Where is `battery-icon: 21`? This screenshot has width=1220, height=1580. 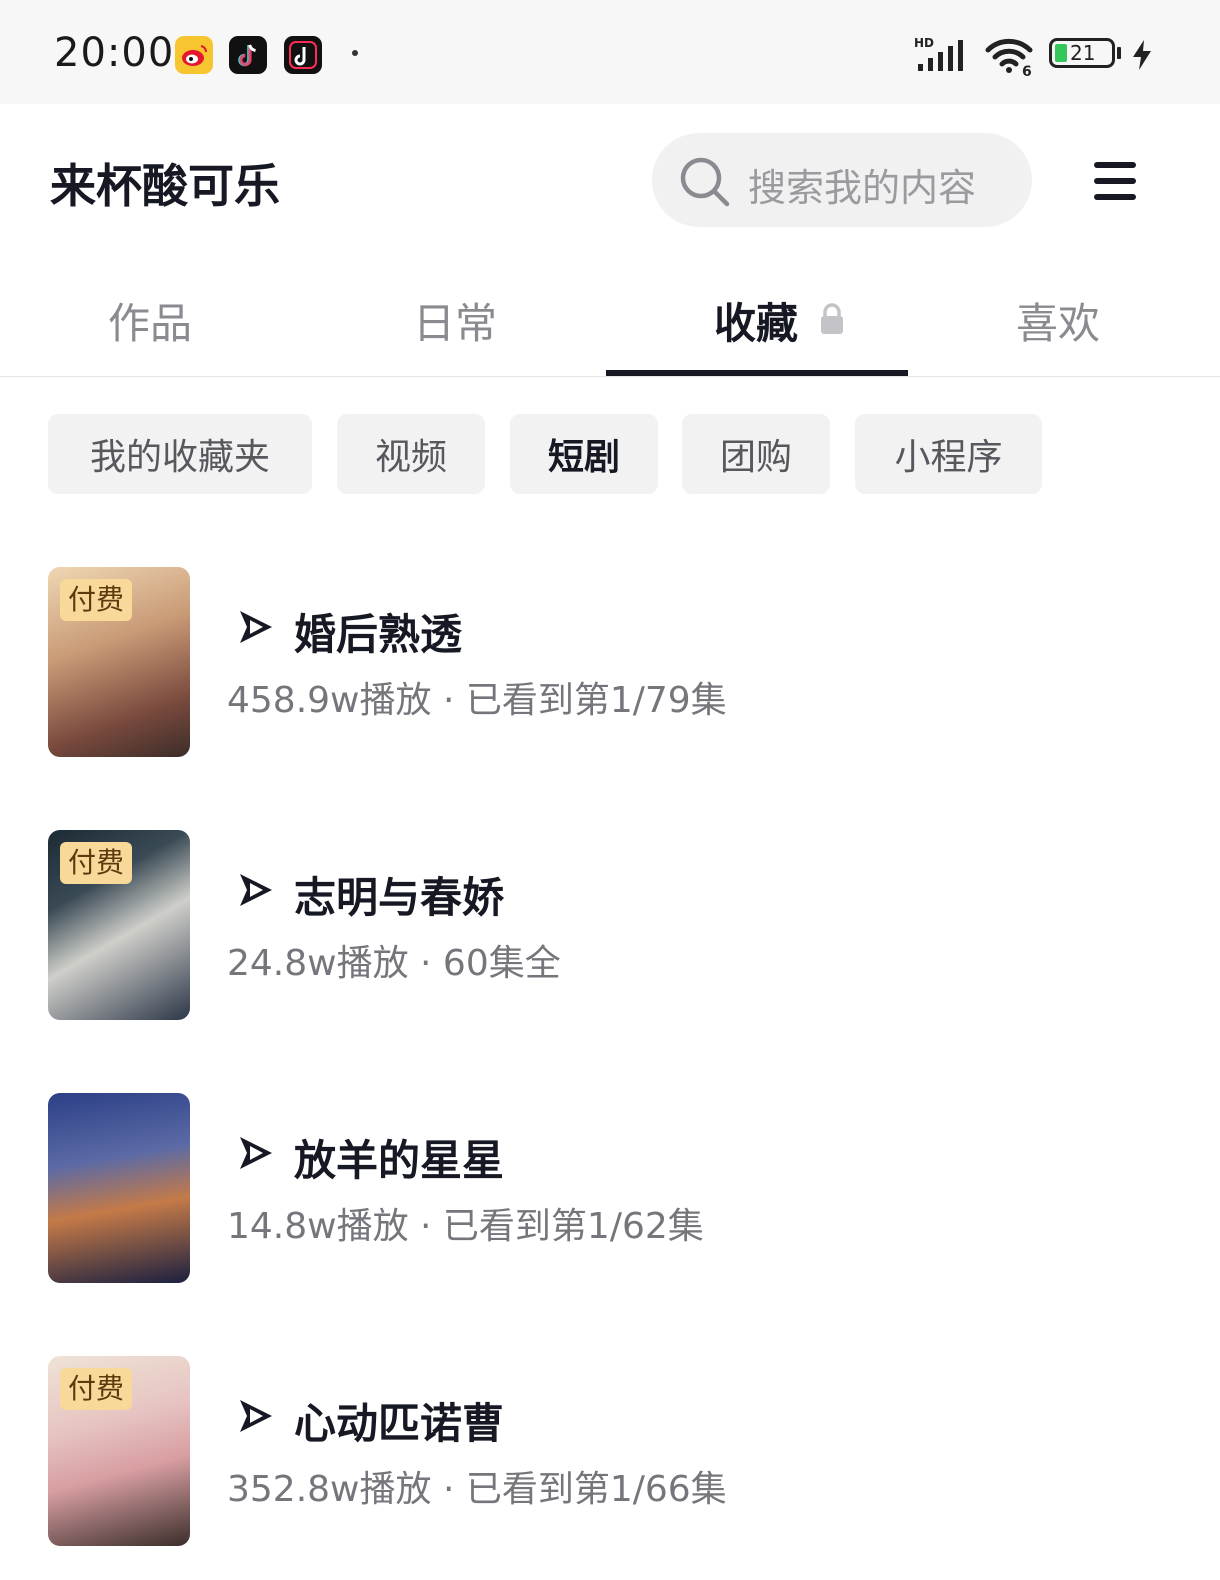
battery-icon: 21 is located at coordinates (1082, 53).